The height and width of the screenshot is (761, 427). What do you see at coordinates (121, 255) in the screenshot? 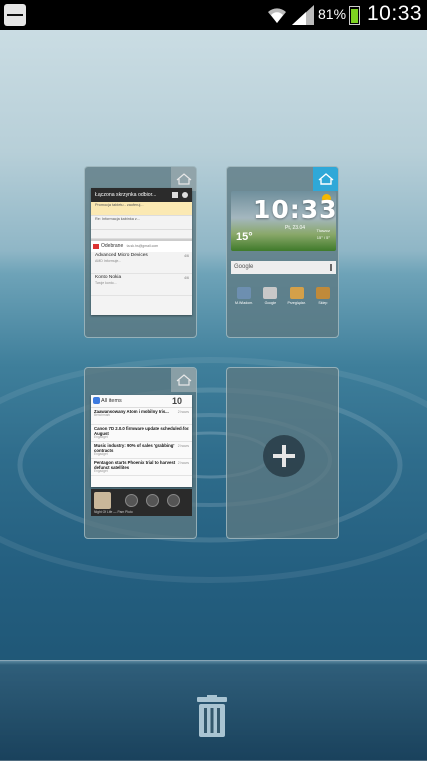
I see `email-sender: Advanced Micro Devices` at bounding box center [121, 255].